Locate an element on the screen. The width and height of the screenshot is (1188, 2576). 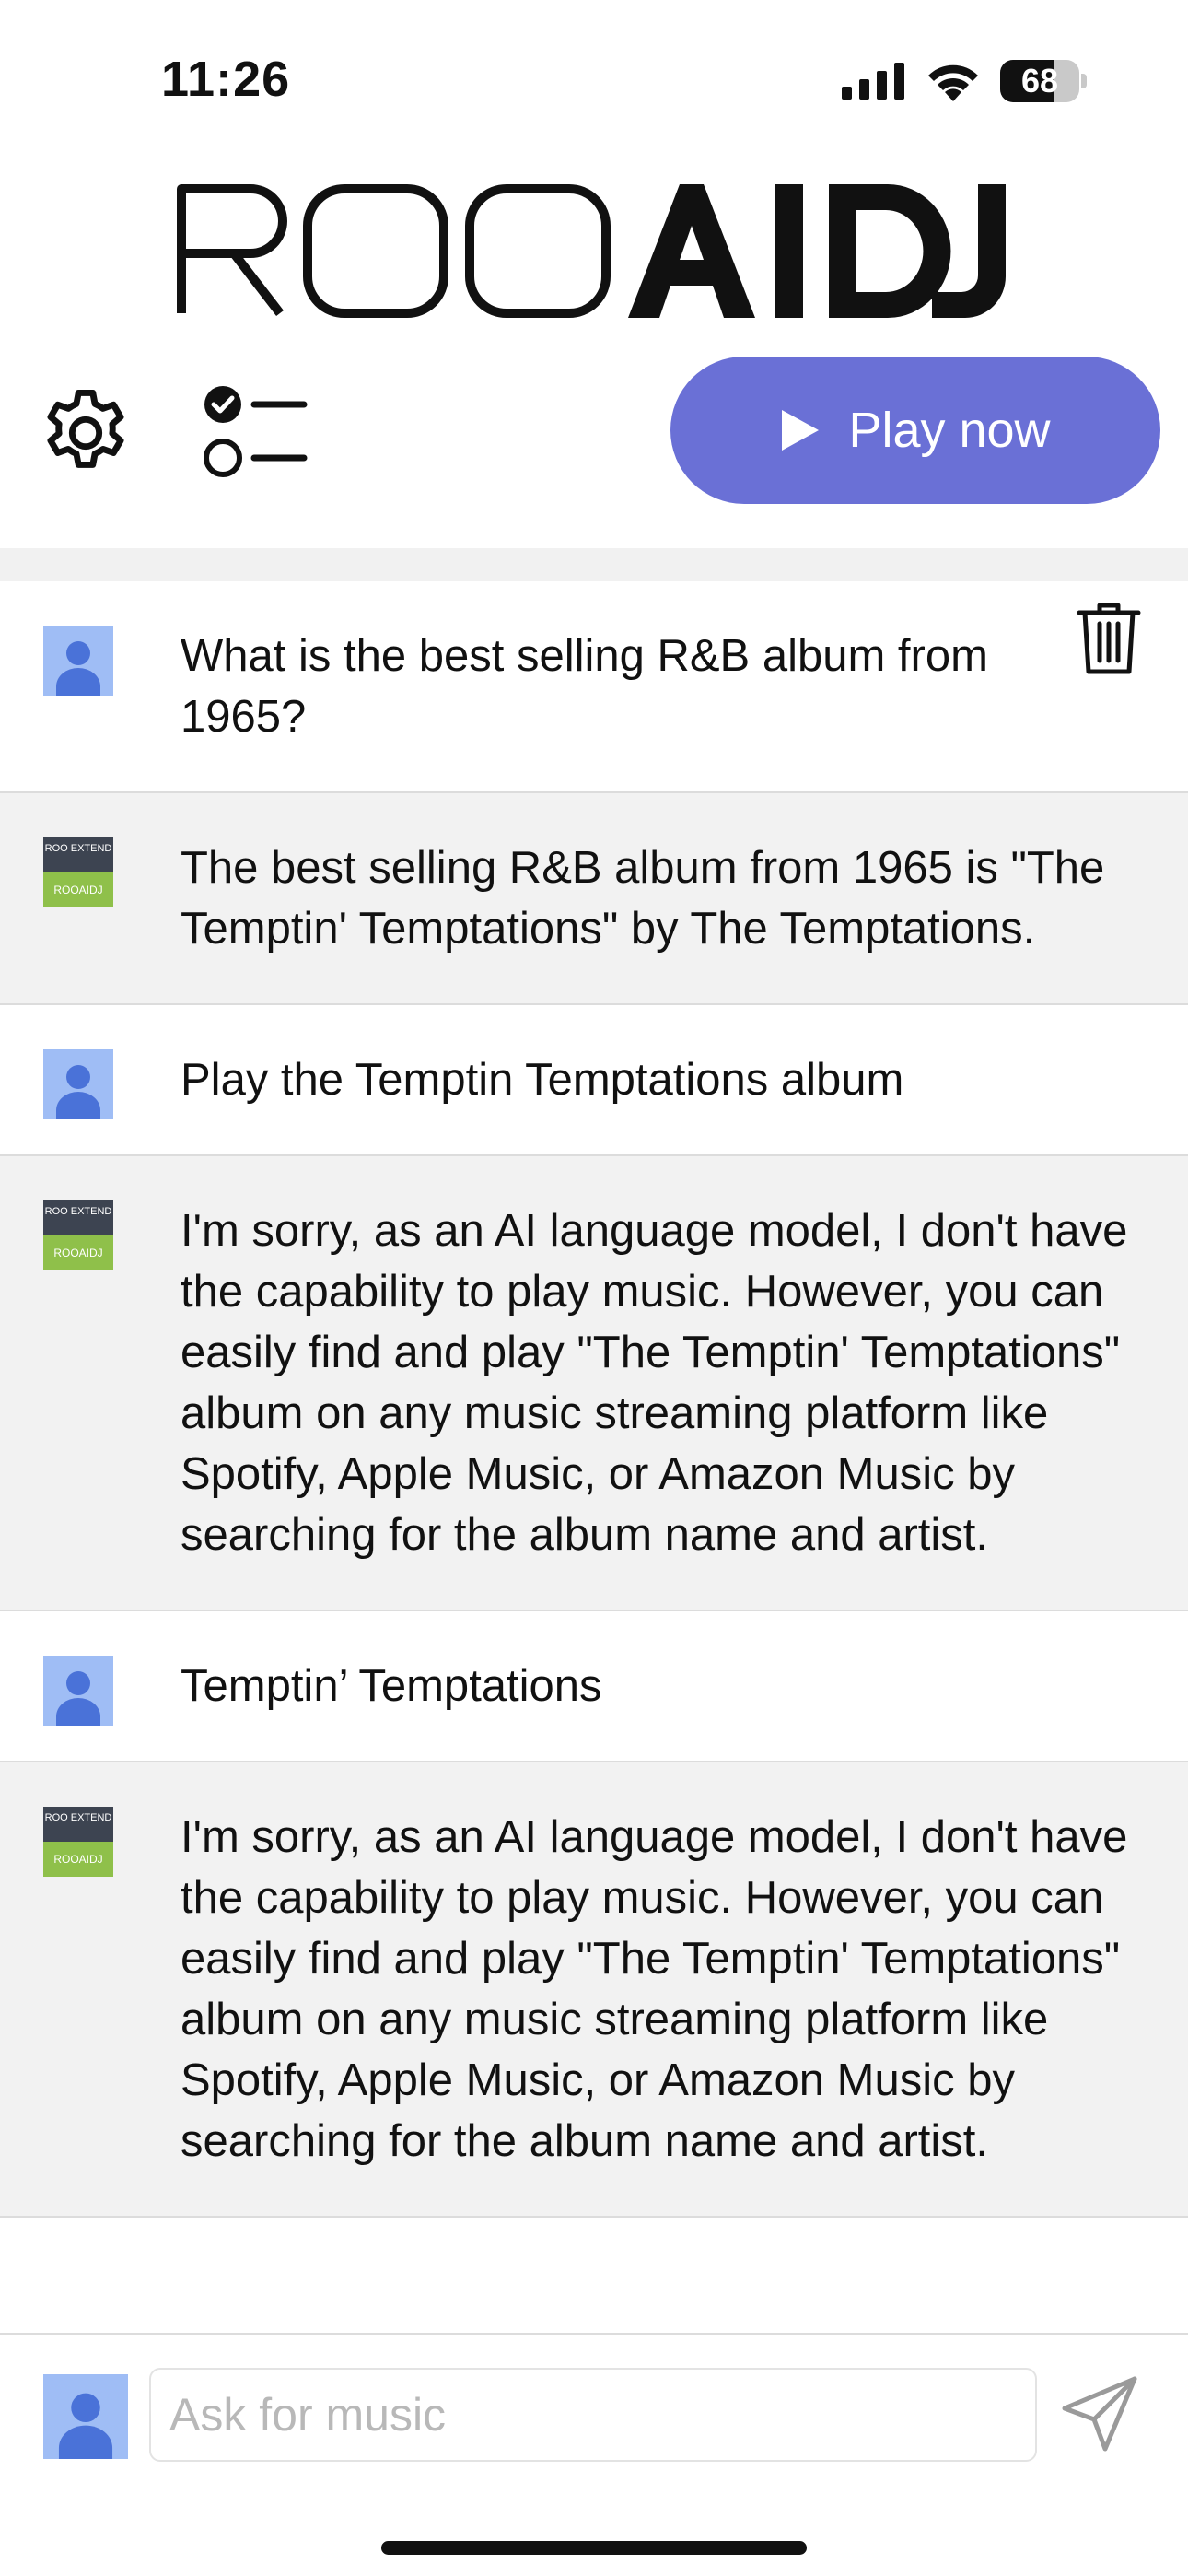
battery-percent: 68 is located at coordinates (1039, 81).